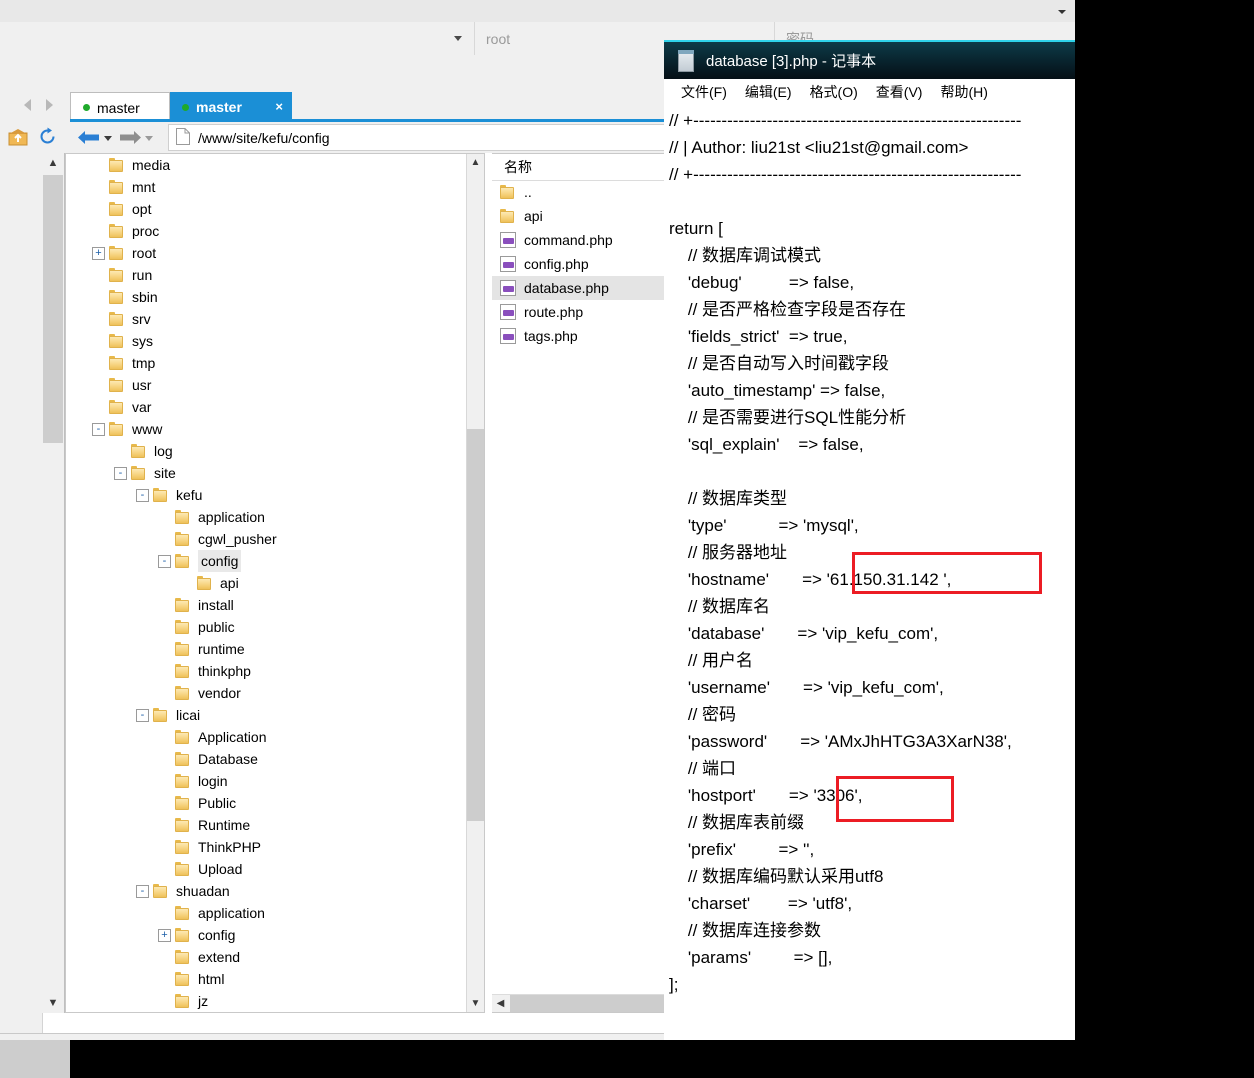 This screenshot has width=1254, height=1078. I want to click on tree-item-label: install, so click(216, 605).